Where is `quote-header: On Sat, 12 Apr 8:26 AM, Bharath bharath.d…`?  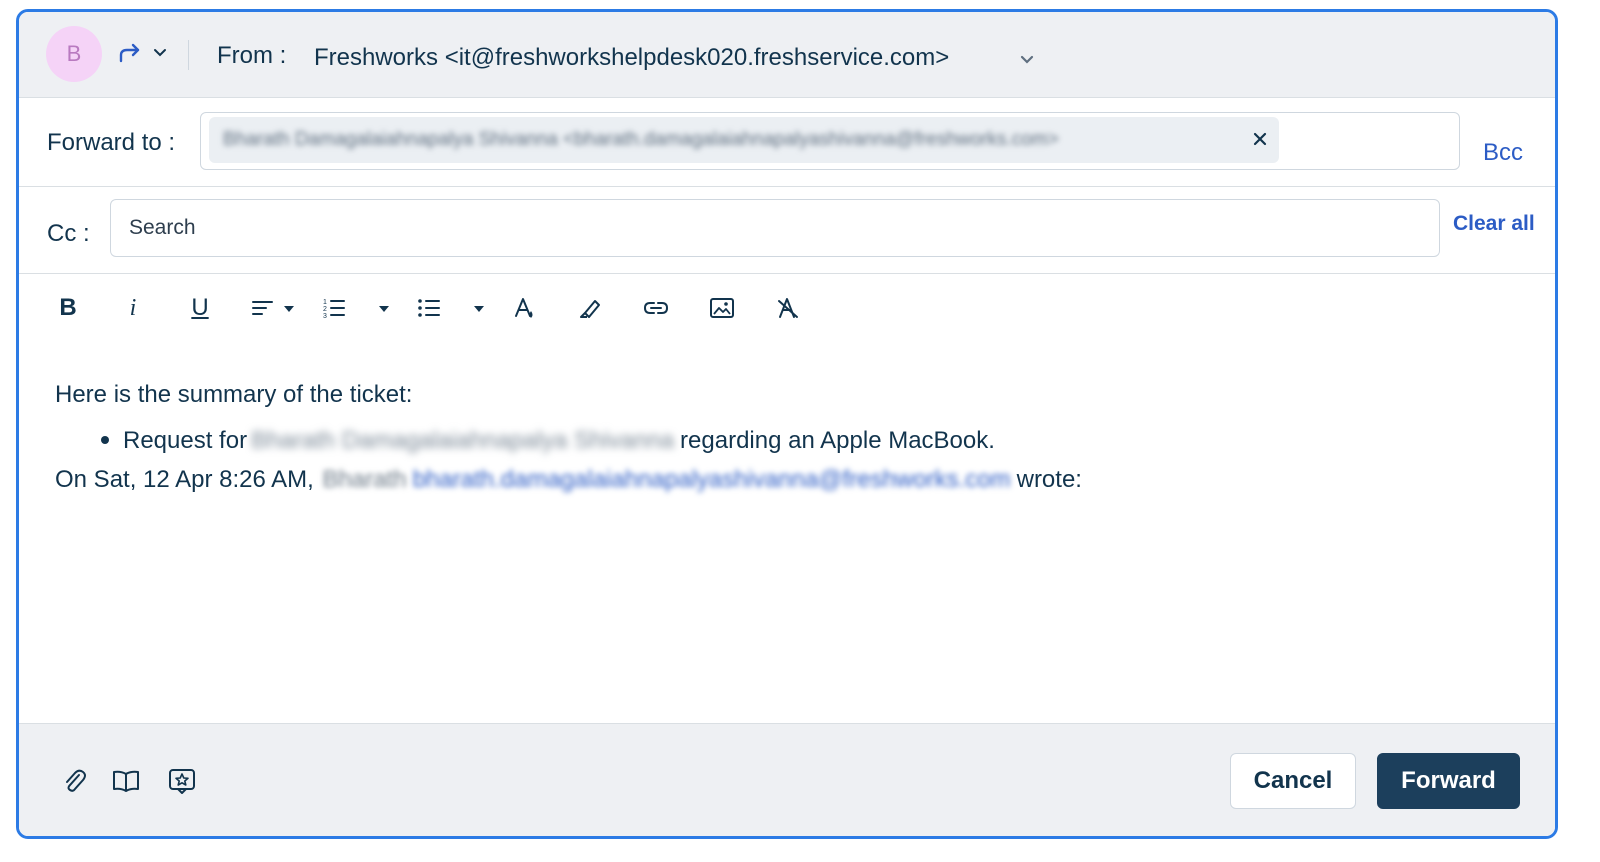 quote-header: On Sat, 12 Apr 8:26 AM, Bharath bharath.d… is located at coordinates (568, 480).